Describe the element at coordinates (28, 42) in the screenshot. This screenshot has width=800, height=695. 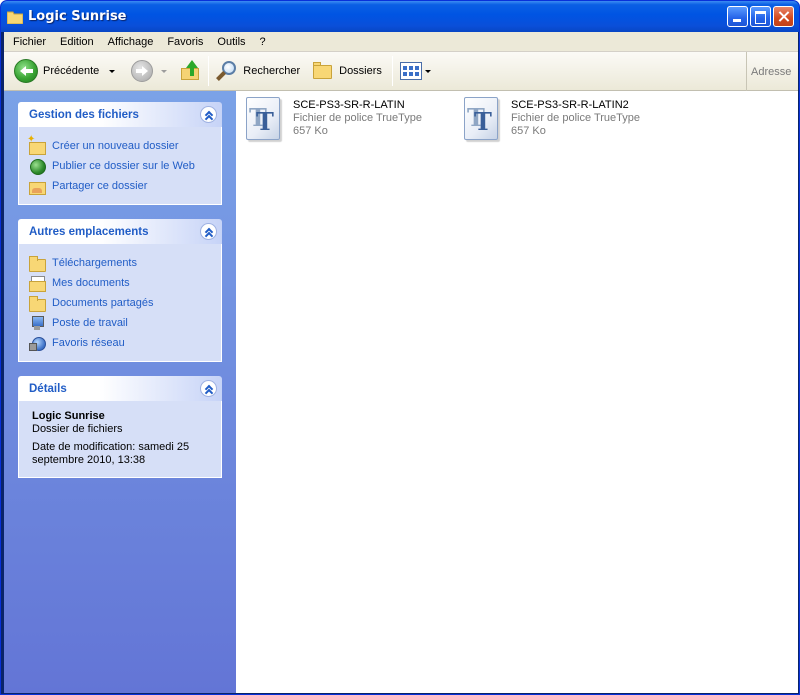
I see `menu-fichier: Fichier` at that location.